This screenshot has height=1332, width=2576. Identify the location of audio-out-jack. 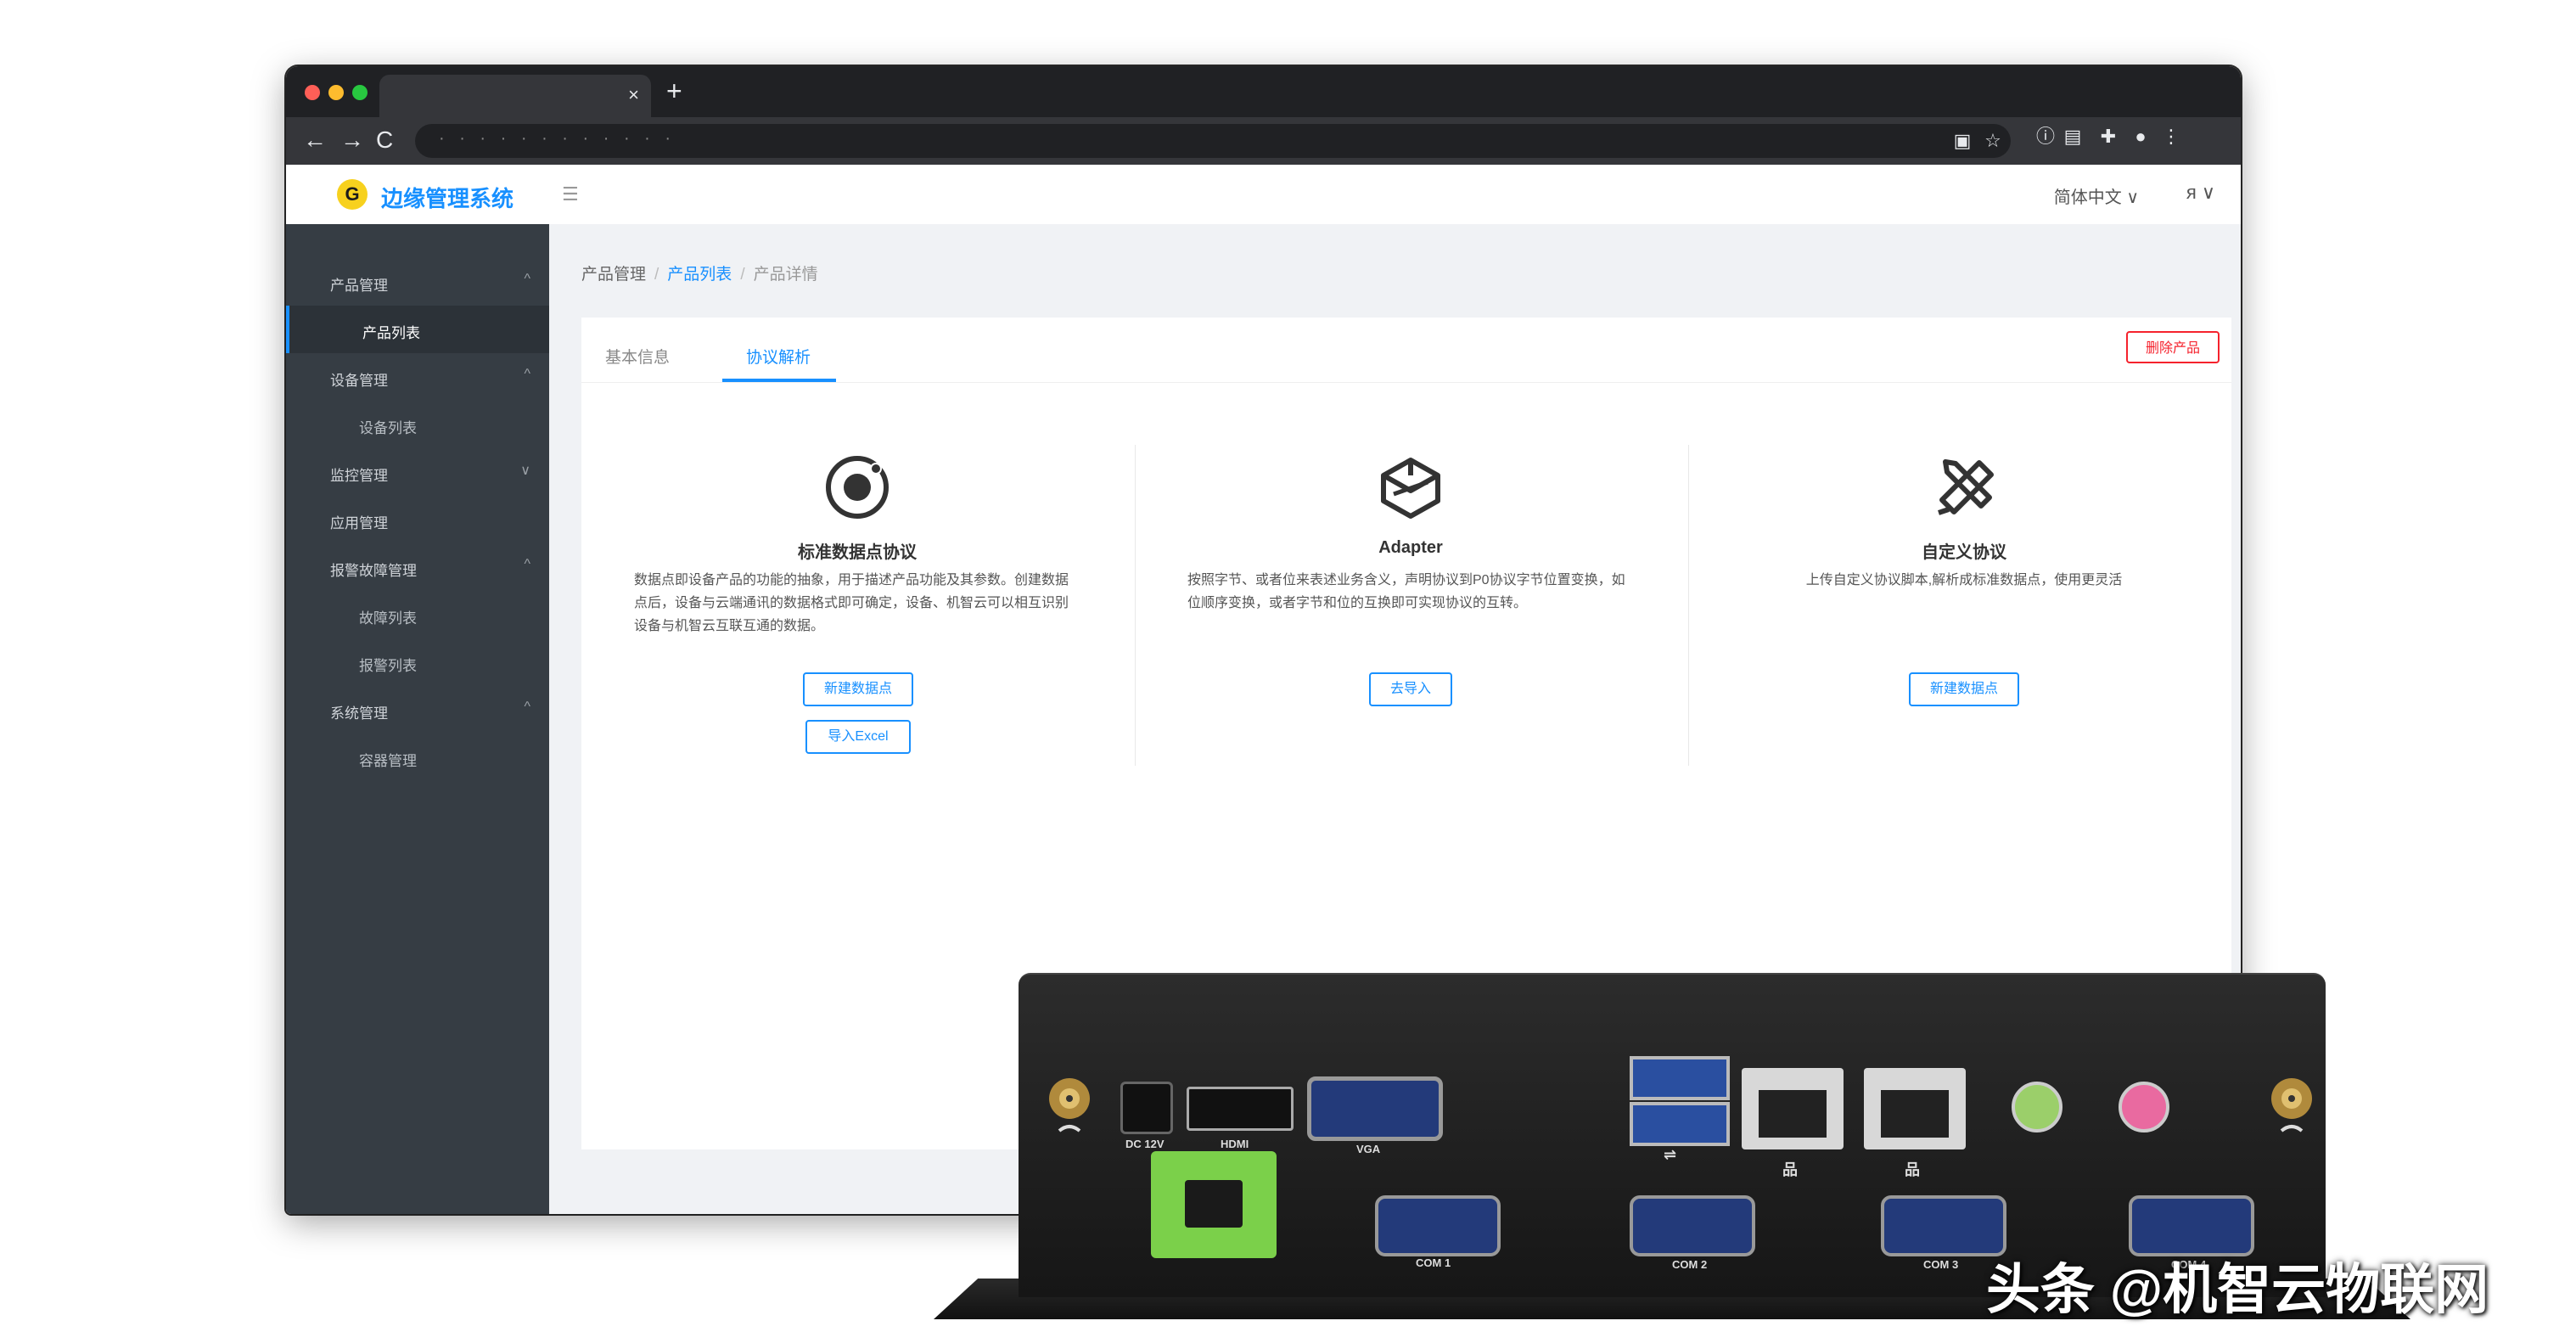
(2037, 1107).